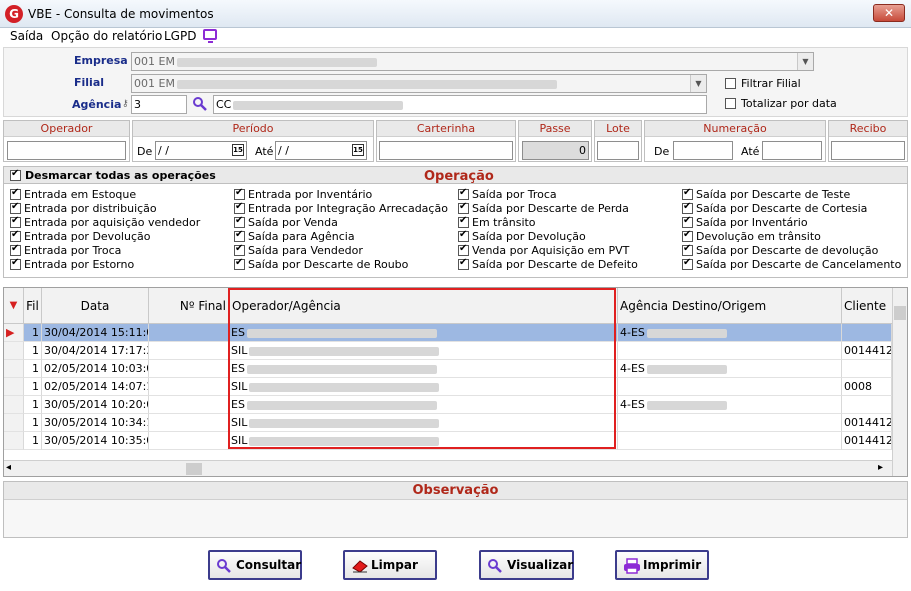 The width and height of the screenshot is (911, 591). I want to click on col-agencia-destino: Agência Destino/Origem, so click(730, 306).